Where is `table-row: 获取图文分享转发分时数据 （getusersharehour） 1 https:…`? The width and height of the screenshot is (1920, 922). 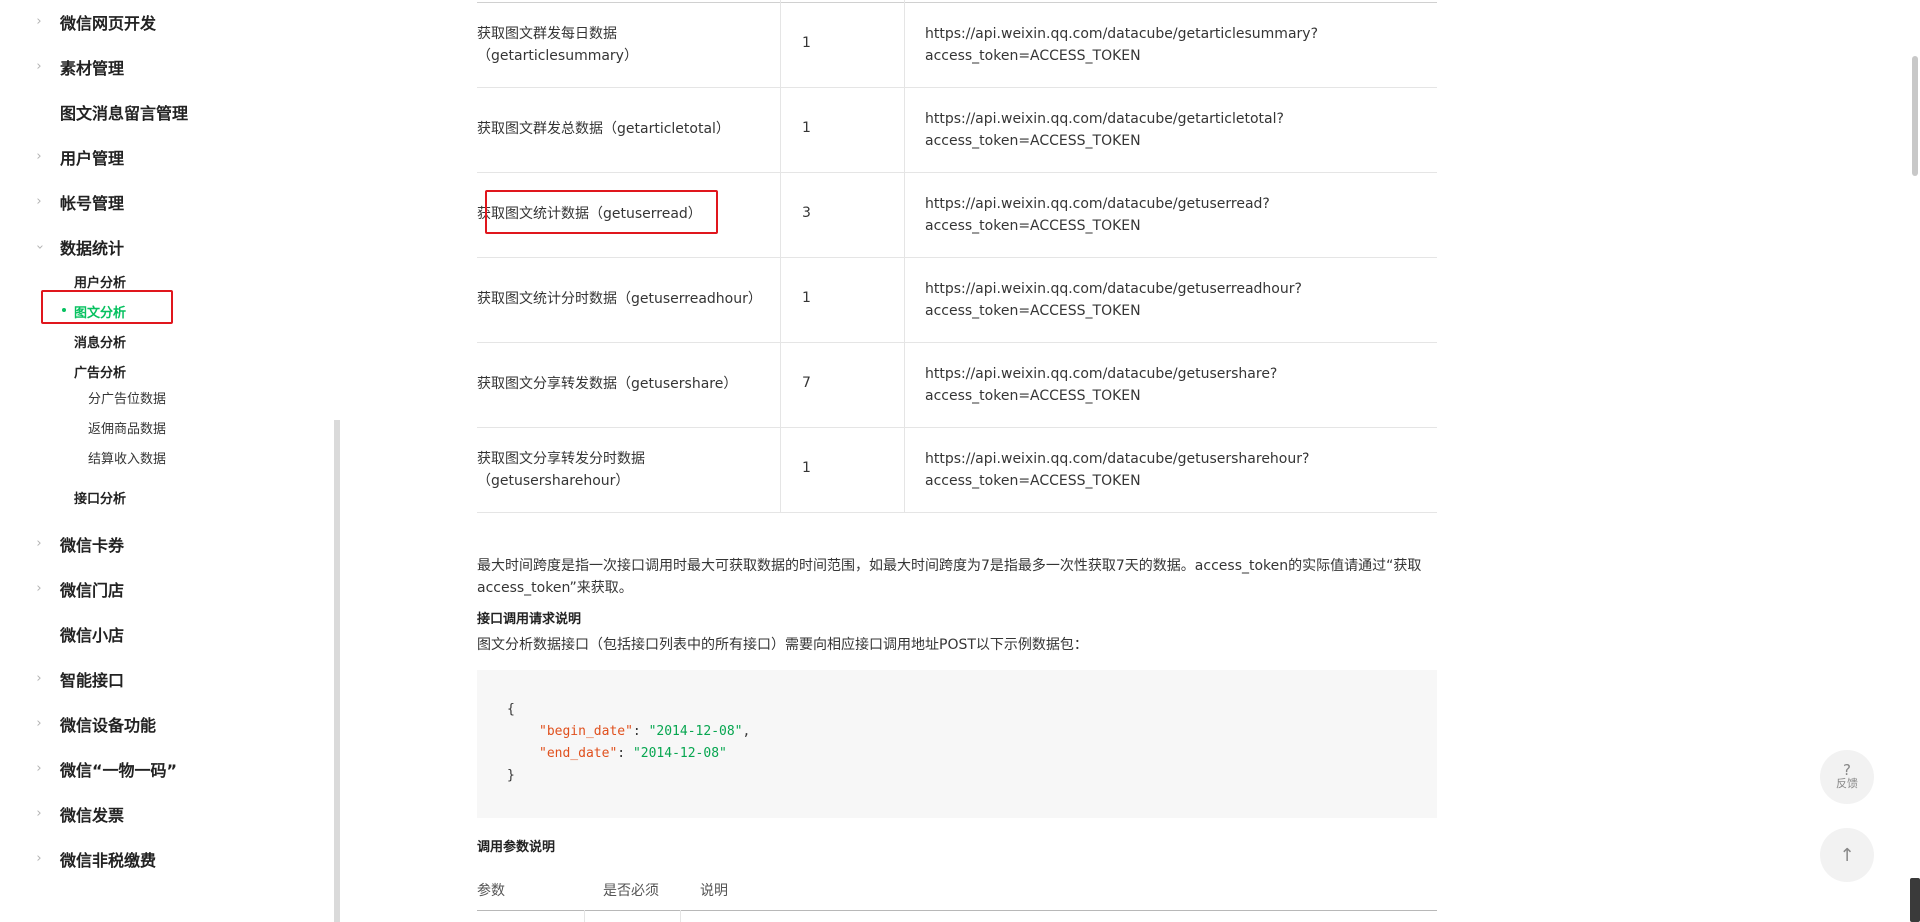
table-row: 获取图文分享转发分时数据 （getusersharehour） 1 https:… is located at coordinates (957, 470).